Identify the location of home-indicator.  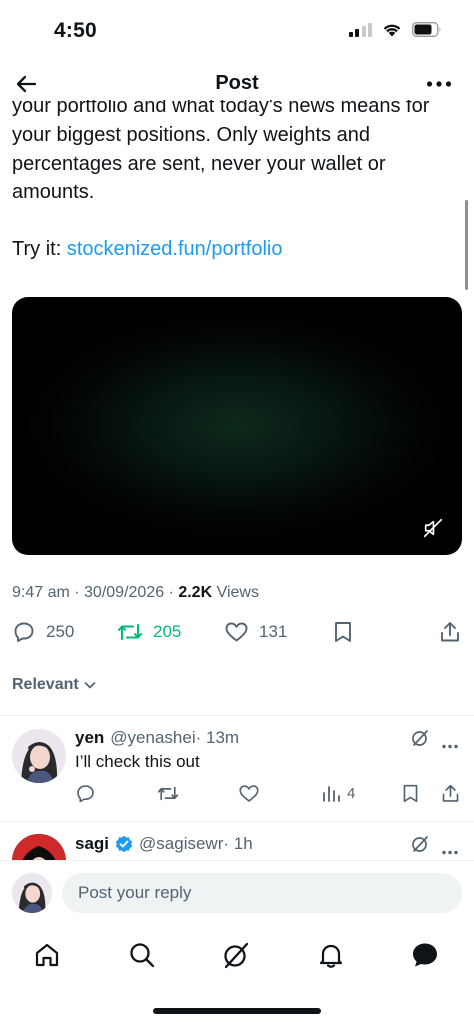
(237, 1011).